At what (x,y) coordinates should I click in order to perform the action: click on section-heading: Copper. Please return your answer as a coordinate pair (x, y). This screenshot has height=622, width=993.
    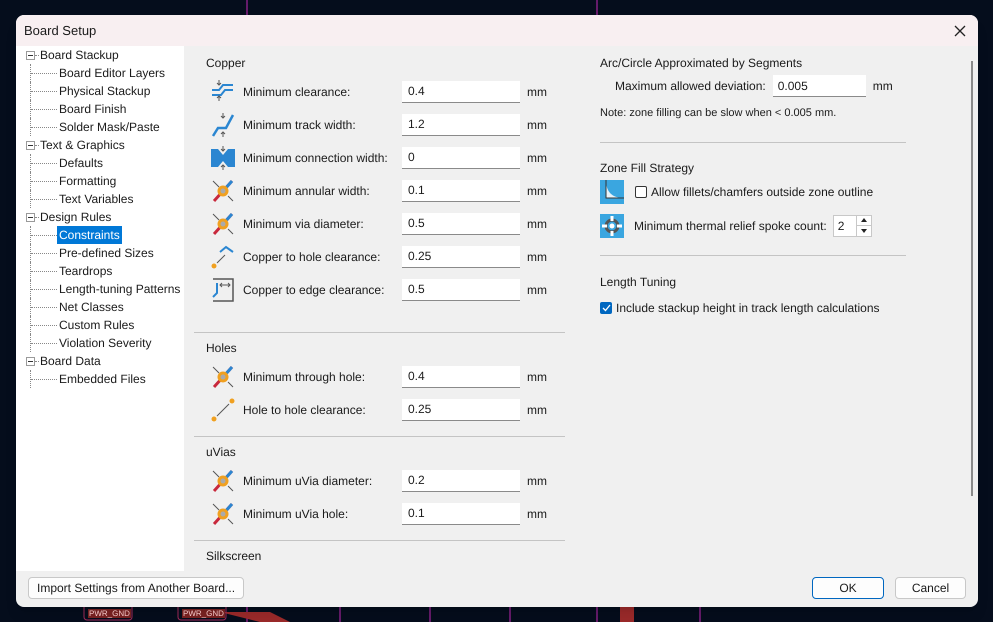
    Looking at the image, I should click on (225, 63).